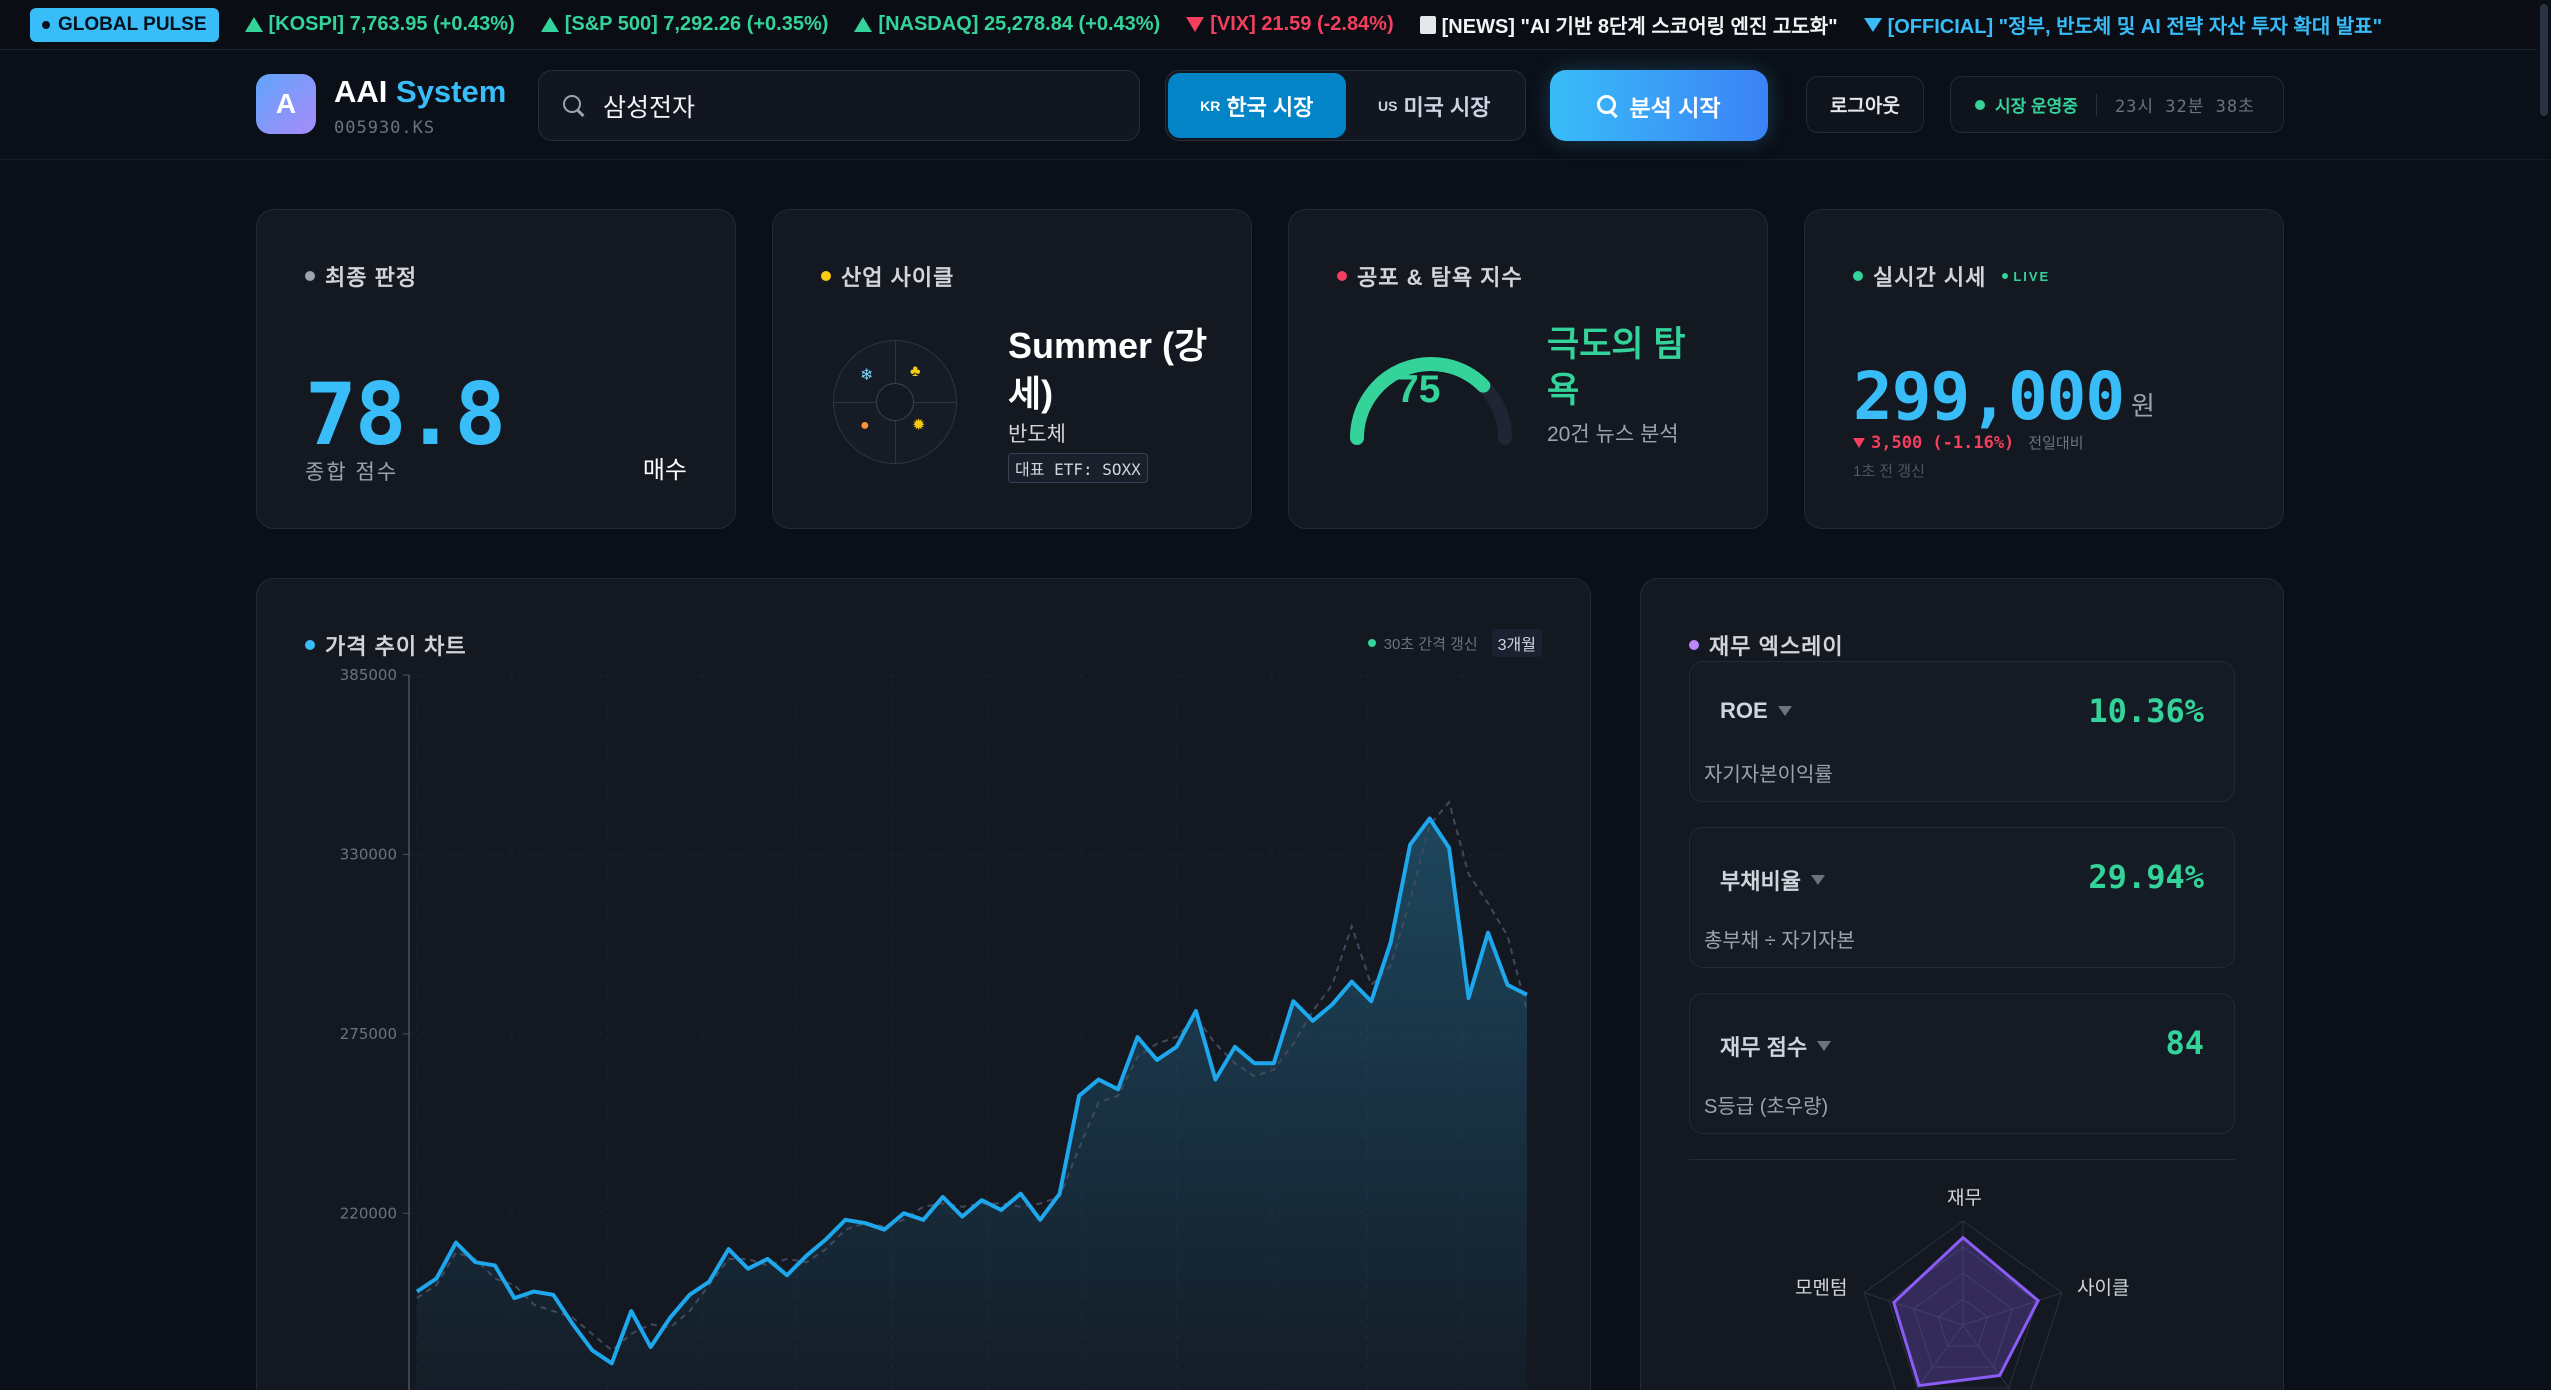 The image size is (2551, 1390). What do you see at coordinates (1613, 434) in the screenshot?
I see `fear-greed-sub: 20건 뉴스 분석` at bounding box center [1613, 434].